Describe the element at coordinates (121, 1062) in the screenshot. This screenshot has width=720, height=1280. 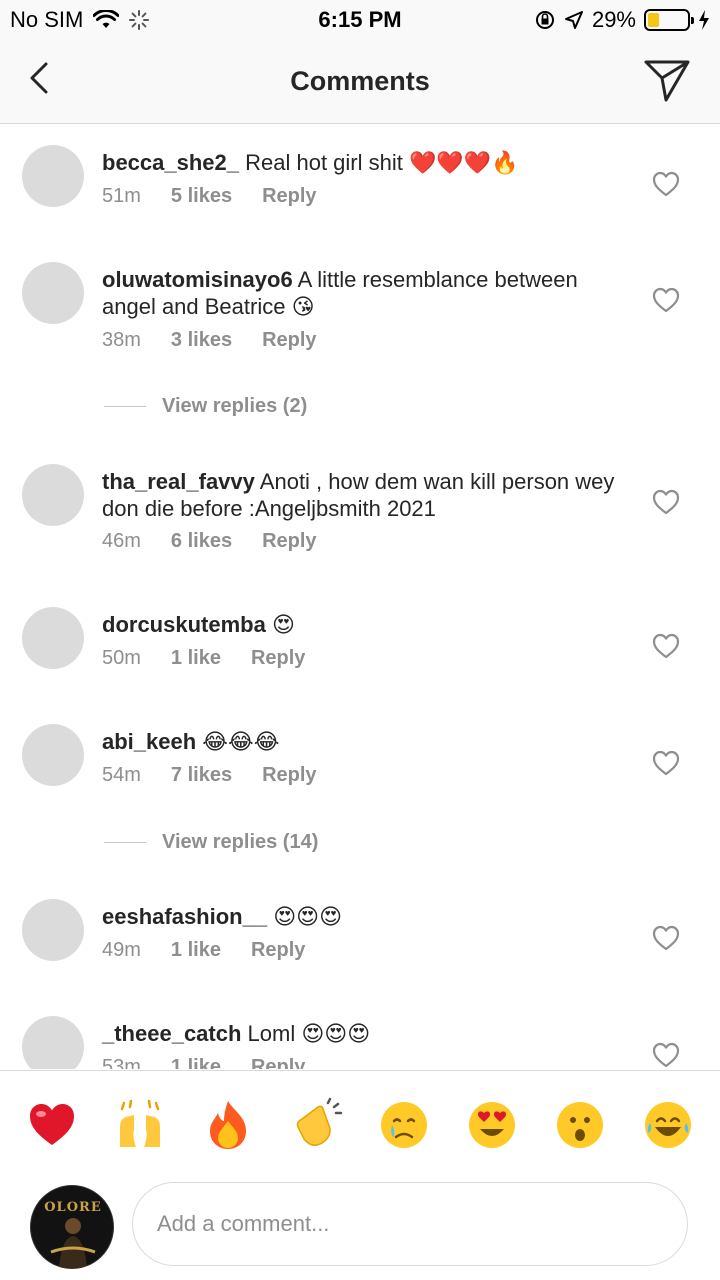
I see `comment-time: 53m` at that location.